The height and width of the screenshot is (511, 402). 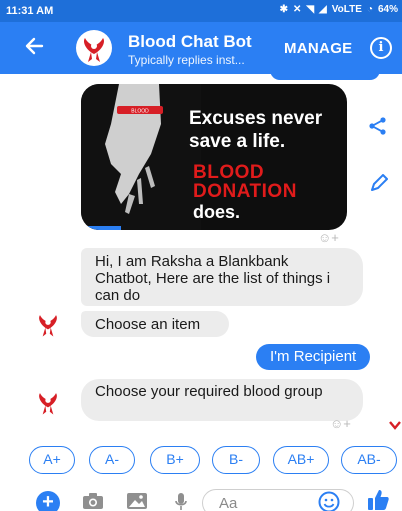 What do you see at coordinates (297, 9) in the screenshot?
I see `mute-icon: ✕` at bounding box center [297, 9].